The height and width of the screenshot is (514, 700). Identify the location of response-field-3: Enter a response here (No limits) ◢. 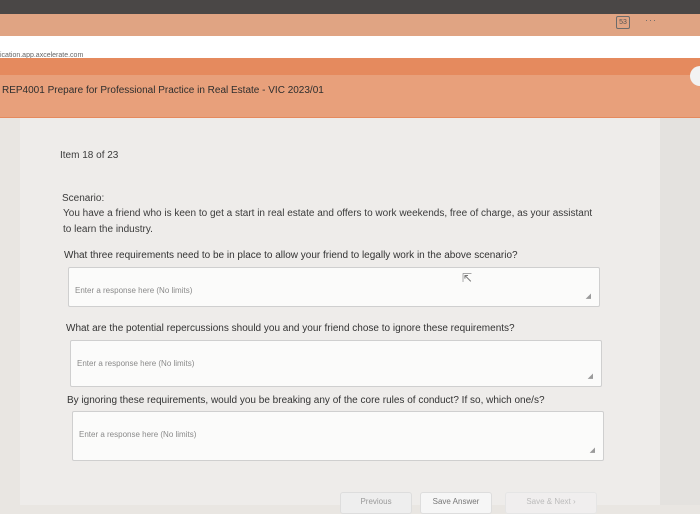
(338, 436).